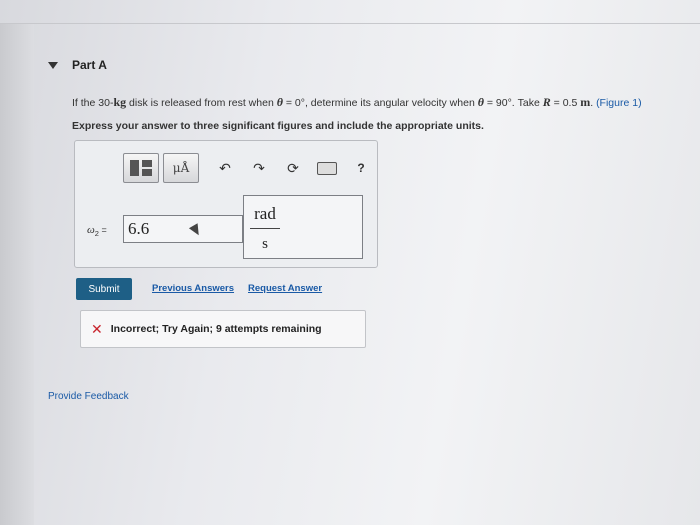 The height and width of the screenshot is (525, 700). I want to click on part-header: Part A, so click(77, 65).